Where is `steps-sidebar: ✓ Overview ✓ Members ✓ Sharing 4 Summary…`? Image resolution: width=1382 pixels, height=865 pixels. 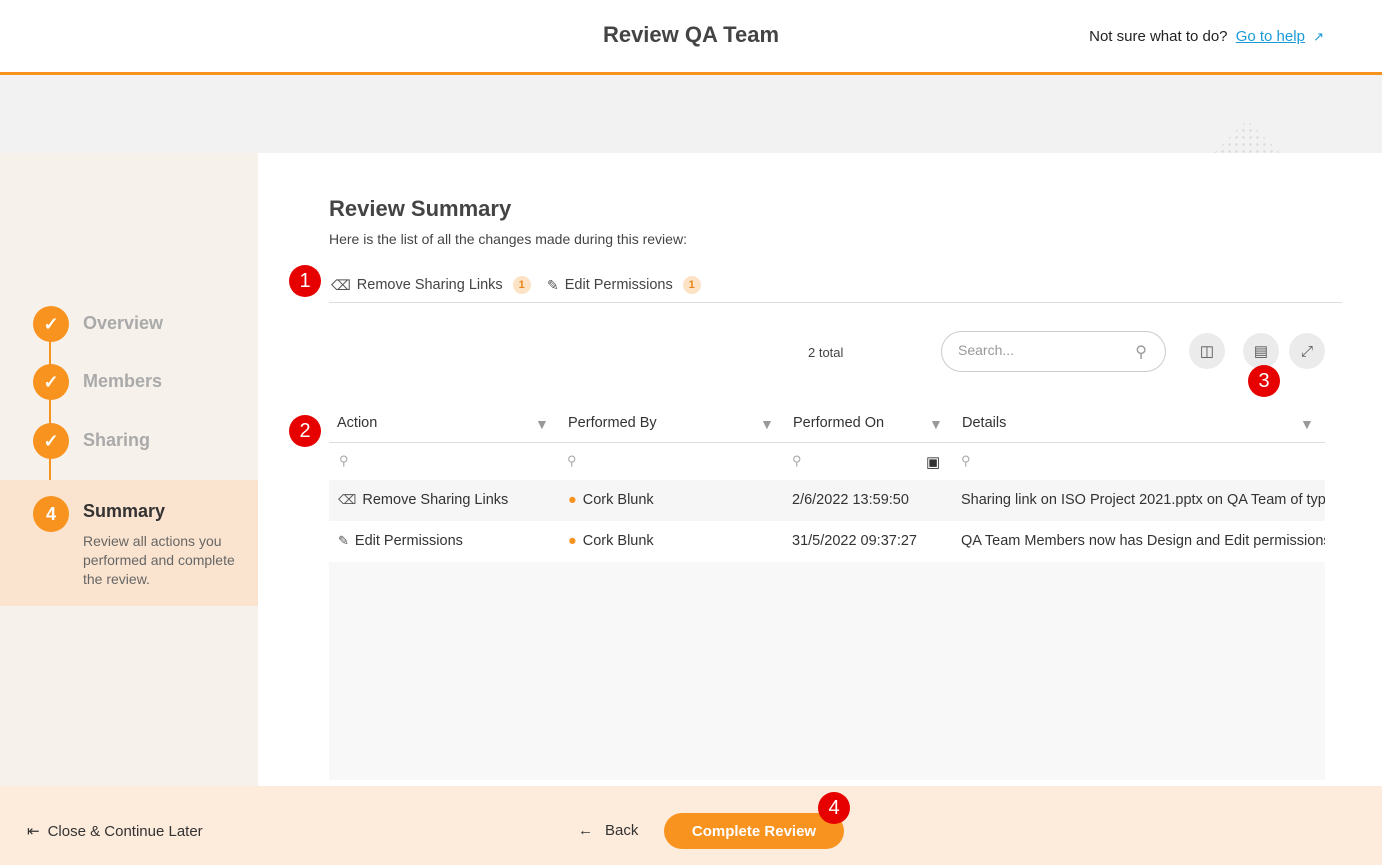 steps-sidebar: ✓ Overview ✓ Members ✓ Sharing 4 Summary… is located at coordinates (129, 469).